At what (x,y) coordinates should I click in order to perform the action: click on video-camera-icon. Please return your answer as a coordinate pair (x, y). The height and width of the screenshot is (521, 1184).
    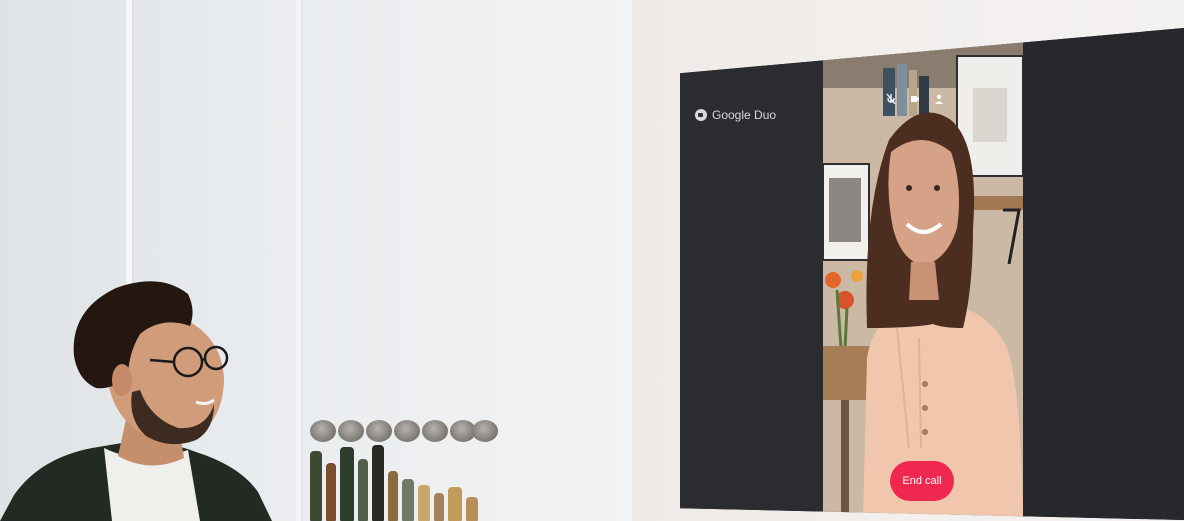
    Looking at the image, I should click on (915, 99).